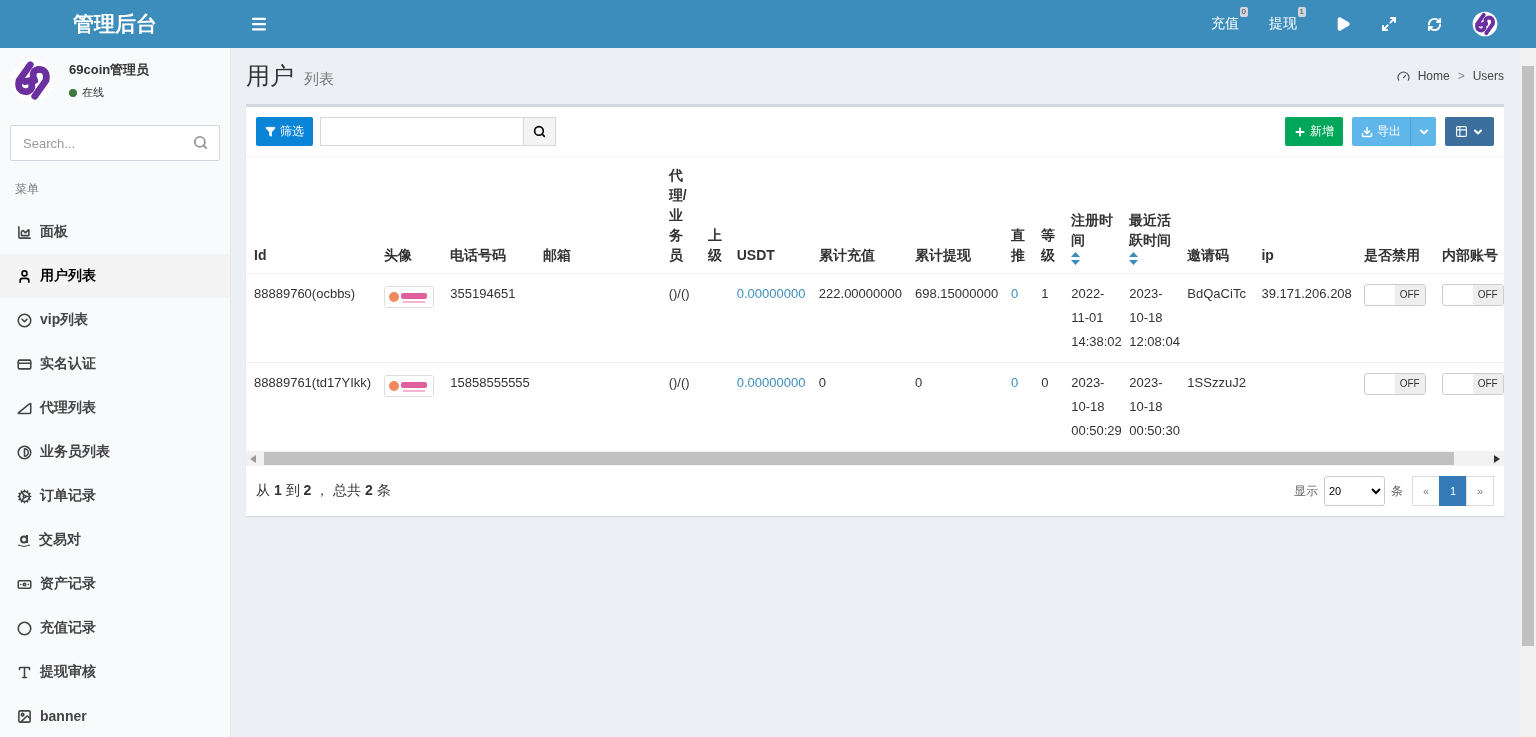 Image resolution: width=1536 pixels, height=737 pixels. I want to click on dashboard-icon, so click(1403, 76).